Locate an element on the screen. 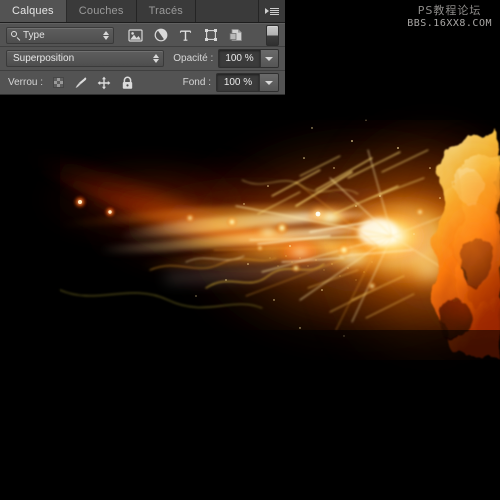 Image resolution: width=500 pixels, height=500 pixels. filter-icon-group is located at coordinates (185, 35).